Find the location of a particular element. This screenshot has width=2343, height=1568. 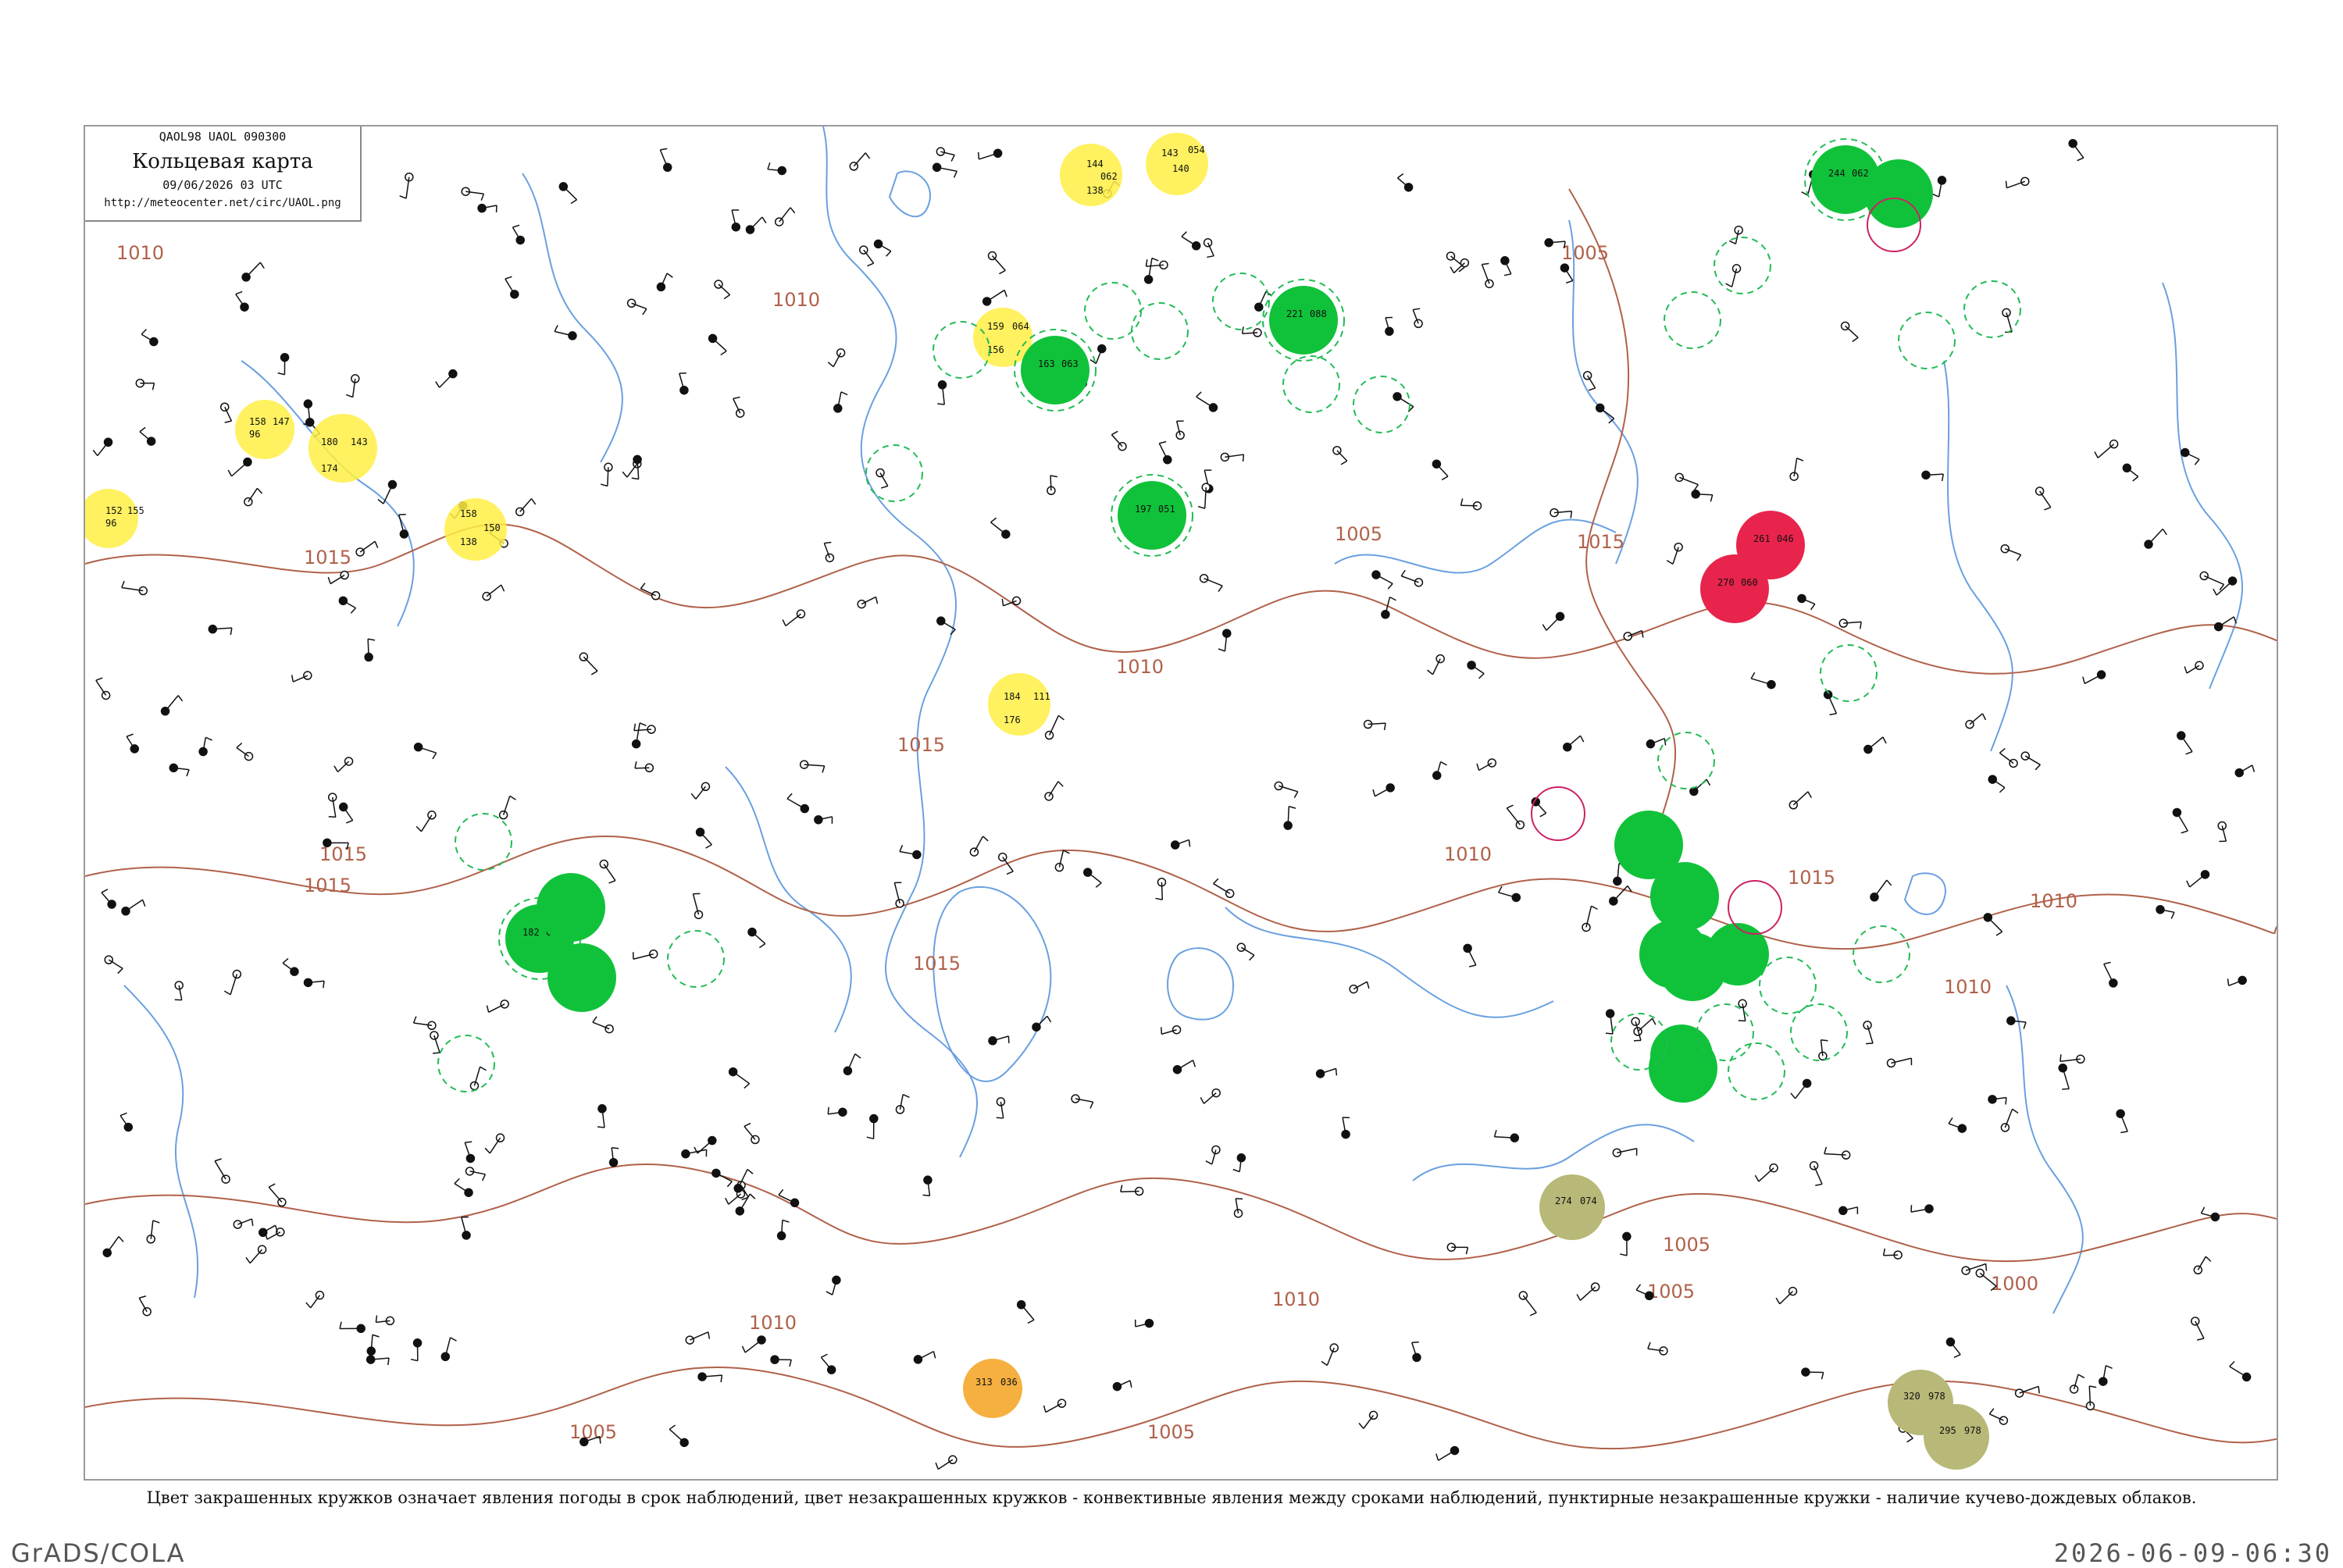

isobar-label: 1010 is located at coordinates (1968, 987).